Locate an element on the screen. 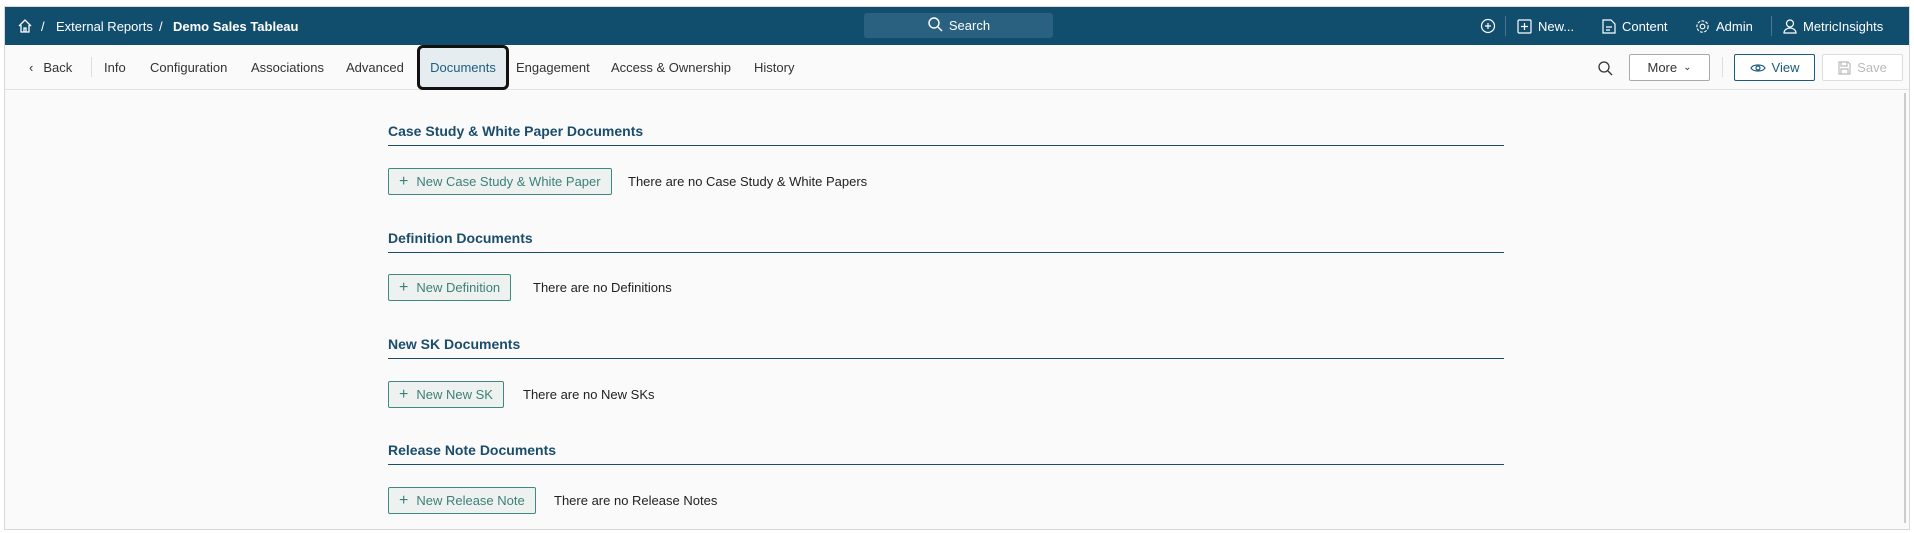 The width and height of the screenshot is (1914, 533). tab-access-ownership: Access & Ownership is located at coordinates (671, 67).